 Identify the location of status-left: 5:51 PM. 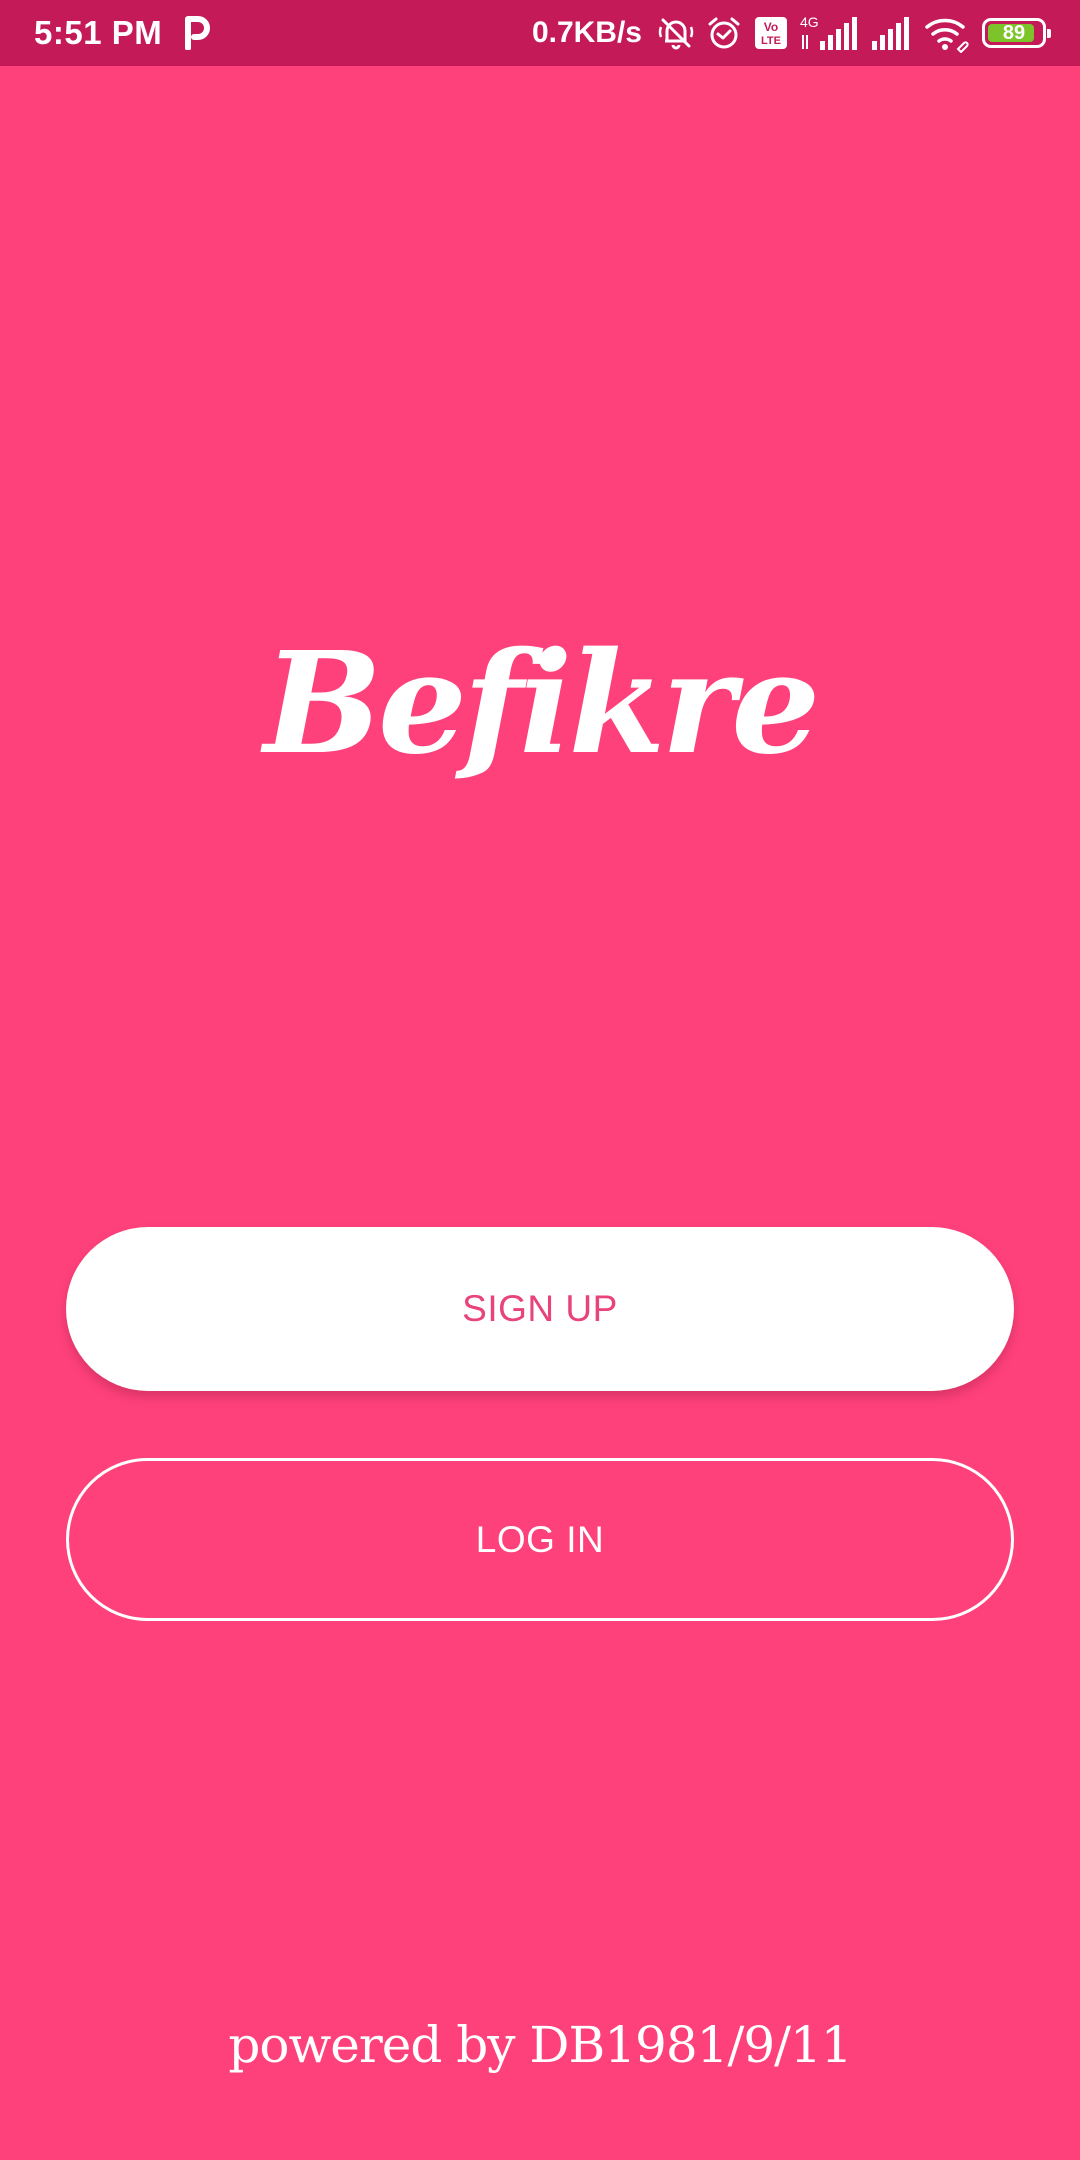
(122, 33).